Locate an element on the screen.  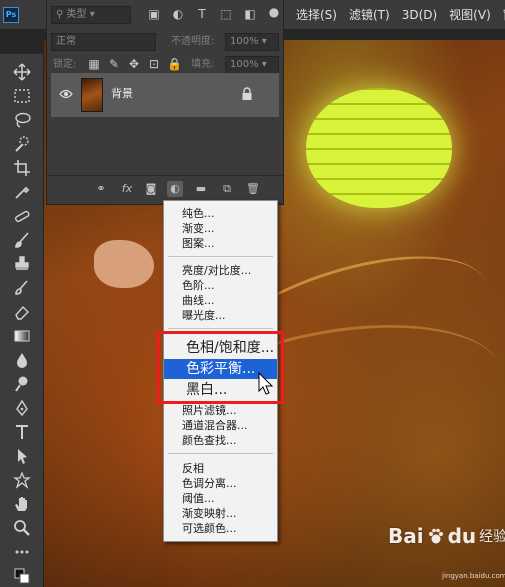
new-layer-icon: ⧉ is located at coordinates (227, 189).